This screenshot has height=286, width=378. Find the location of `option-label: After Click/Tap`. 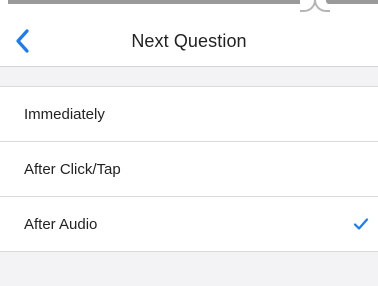

option-label: After Click/Tap is located at coordinates (72, 169).